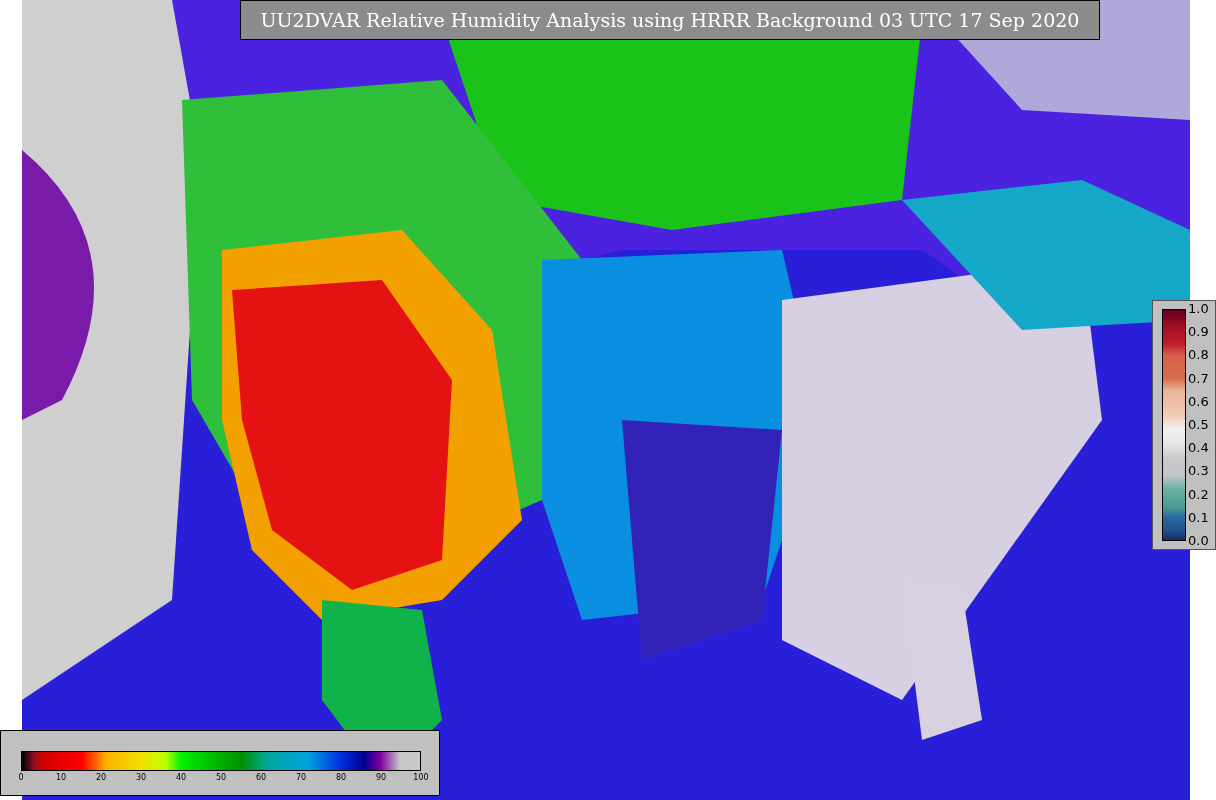 This screenshot has height=800, width=1216. What do you see at coordinates (141, 778) in the screenshot?
I see `tick-label: 30` at bounding box center [141, 778].